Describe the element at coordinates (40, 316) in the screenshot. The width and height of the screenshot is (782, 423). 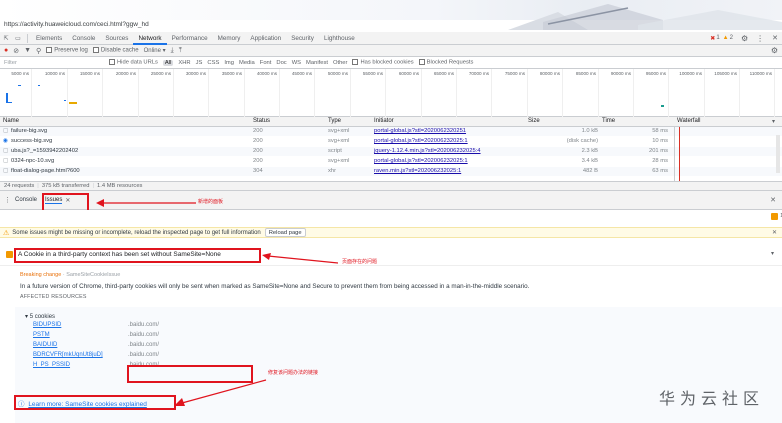
I see `cookies-toggle: ▾ 5 cookies` at that location.